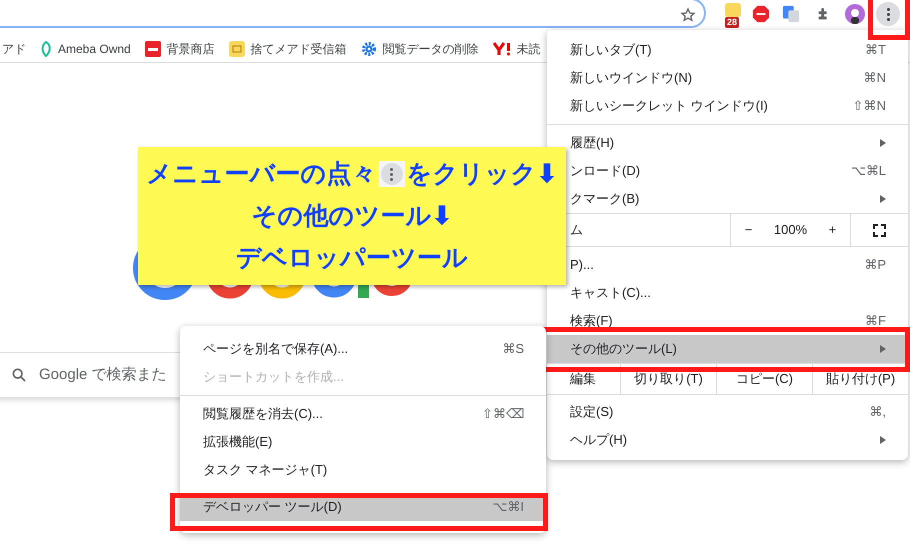 The image size is (910, 558). Describe the element at coordinates (727, 349) in the screenshot. I see `menu-item: その他のツール(L)` at that location.